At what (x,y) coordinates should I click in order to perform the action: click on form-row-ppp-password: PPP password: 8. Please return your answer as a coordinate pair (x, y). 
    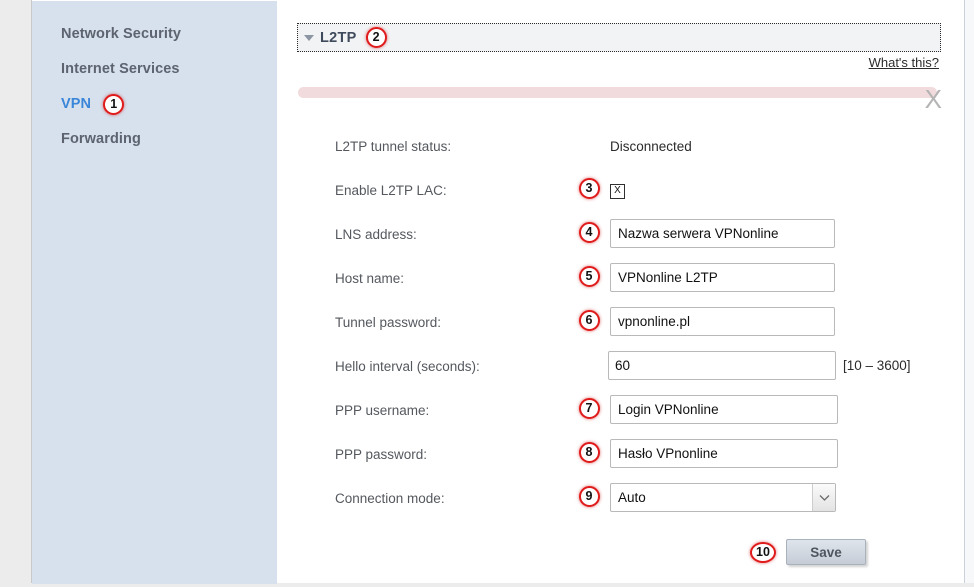
    Looking at the image, I should click on (621, 461).